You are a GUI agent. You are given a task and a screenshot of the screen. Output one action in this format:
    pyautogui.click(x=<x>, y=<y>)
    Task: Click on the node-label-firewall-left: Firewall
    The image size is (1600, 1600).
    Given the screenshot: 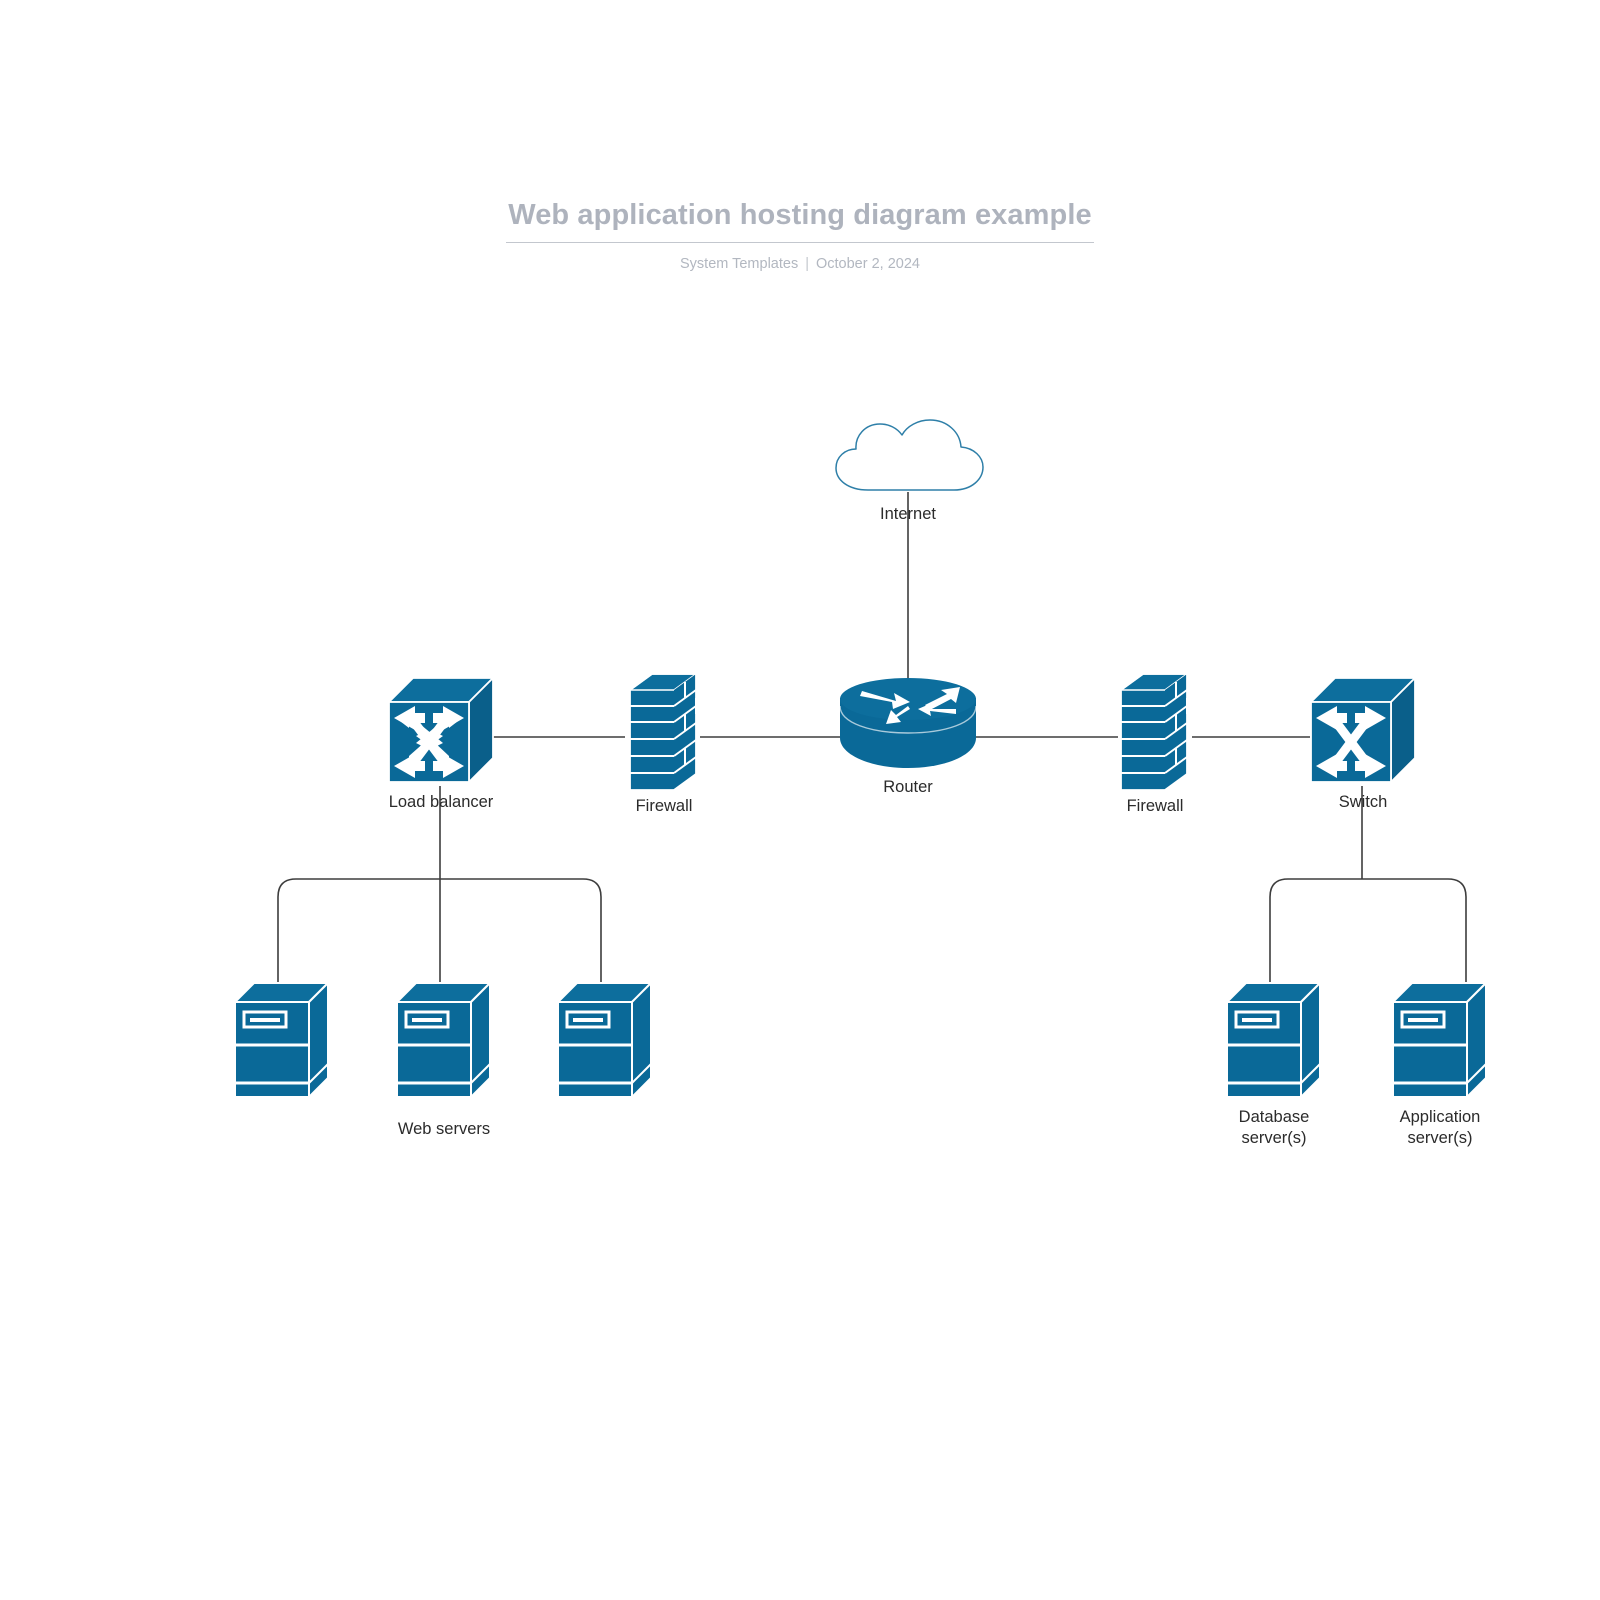 What is the action you would take?
    pyautogui.click(x=664, y=806)
    